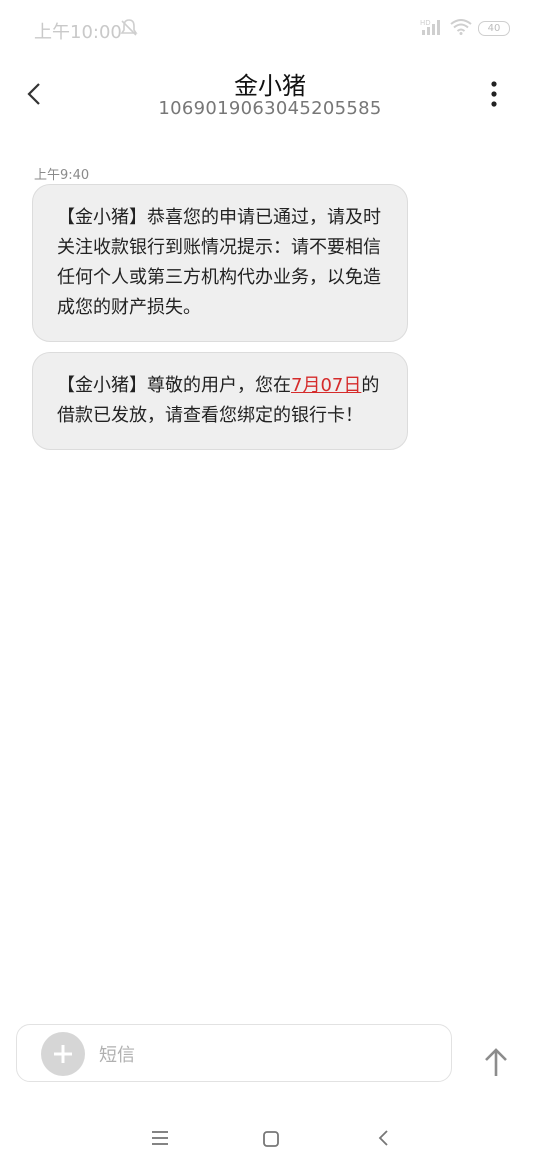  What do you see at coordinates (234, 1053) in the screenshot?
I see `compose-bar: 短信` at bounding box center [234, 1053].